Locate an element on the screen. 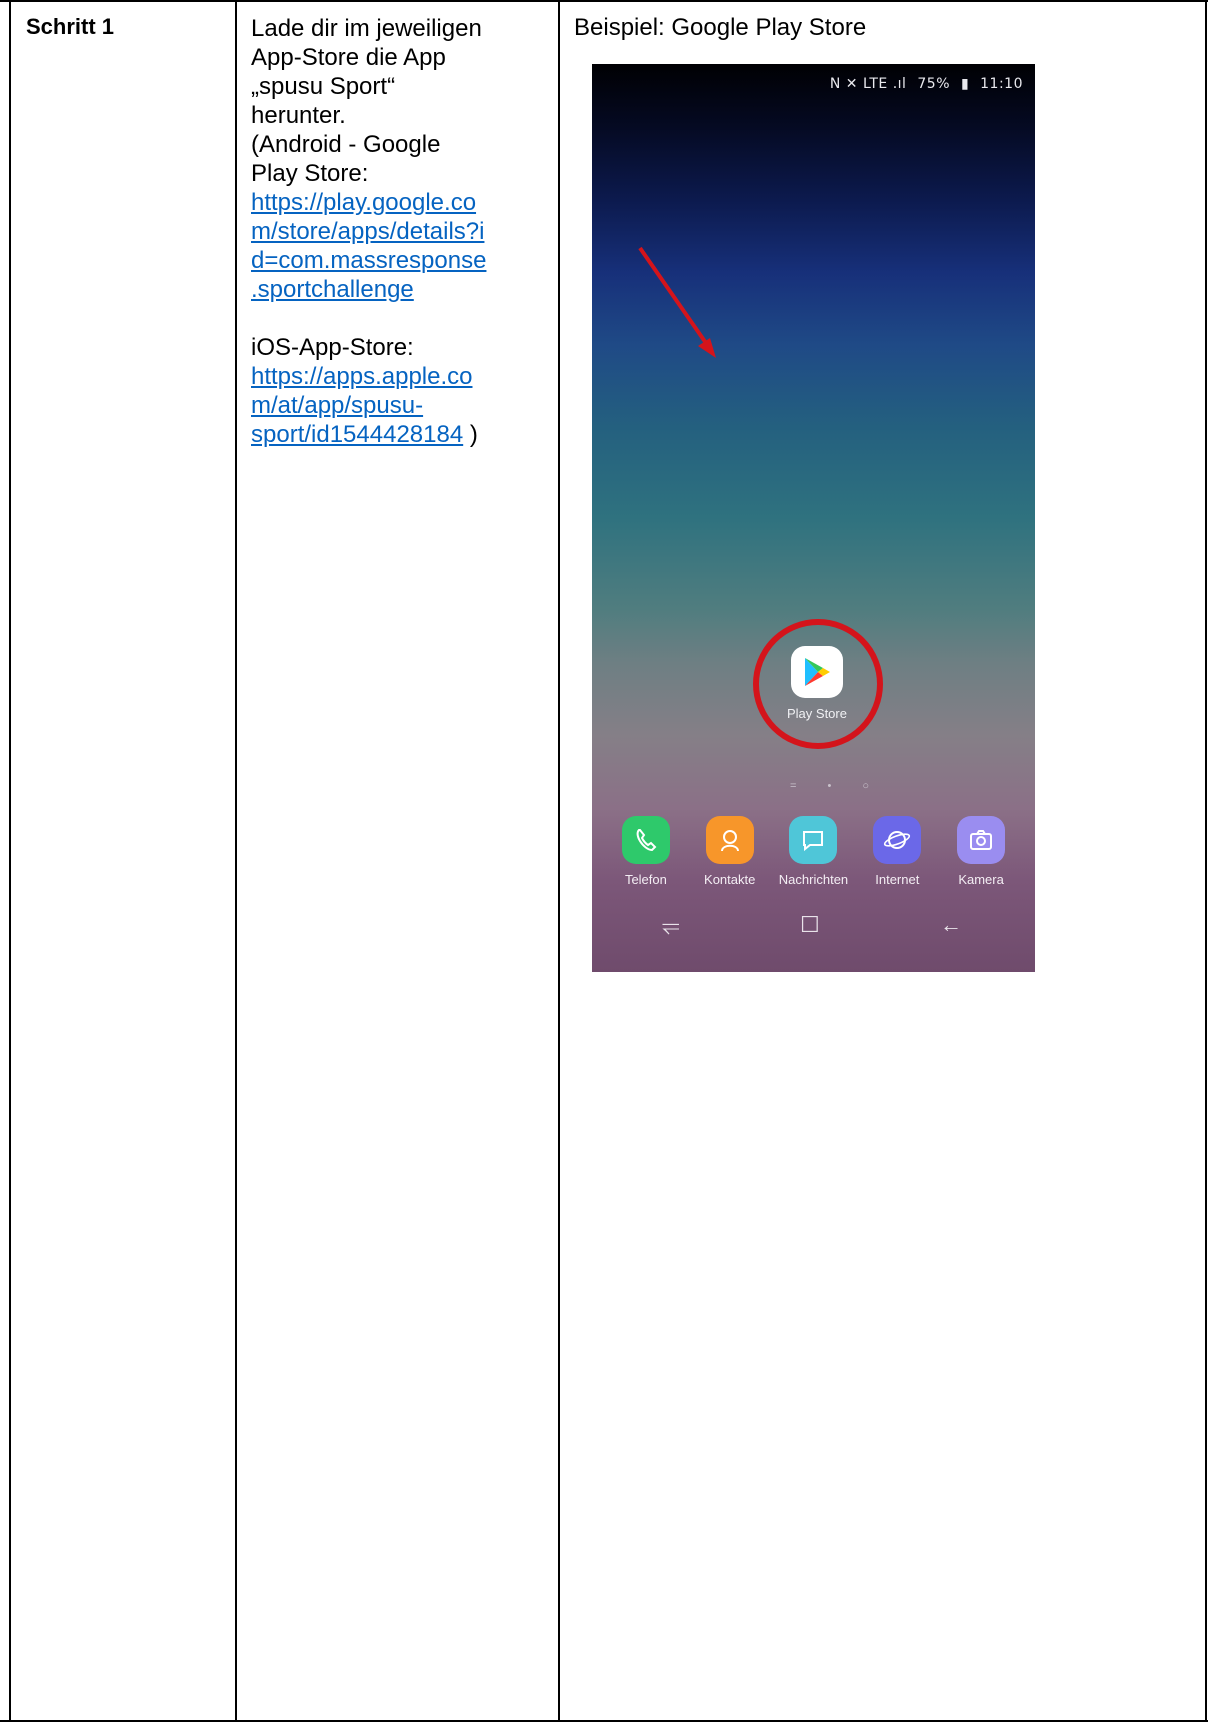 The width and height of the screenshot is (1208, 1722). dock-item-telefon: Telefon is located at coordinates (646, 851).